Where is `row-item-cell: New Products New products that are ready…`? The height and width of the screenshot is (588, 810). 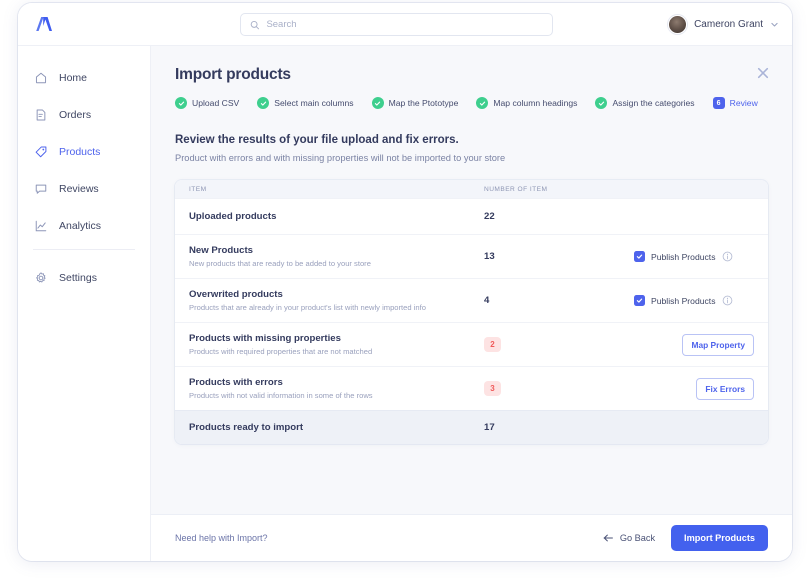
row-item-cell: New Products New products that are ready… is located at coordinates (336, 256).